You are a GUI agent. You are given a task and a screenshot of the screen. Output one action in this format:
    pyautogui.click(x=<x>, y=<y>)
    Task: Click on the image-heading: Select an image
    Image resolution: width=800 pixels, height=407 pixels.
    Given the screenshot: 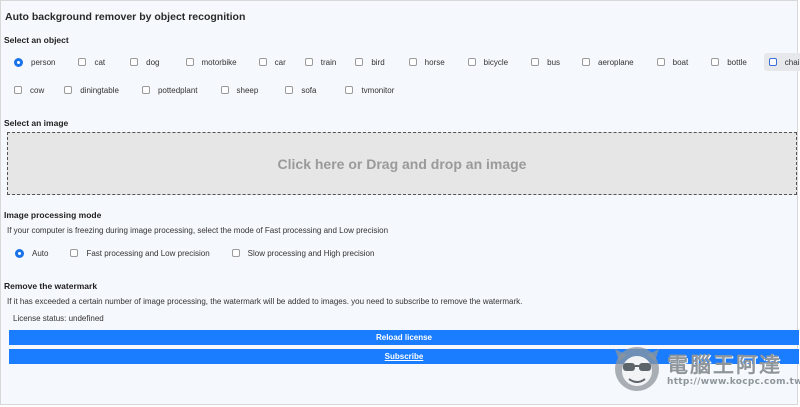 What is the action you would take?
    pyautogui.click(x=36, y=123)
    